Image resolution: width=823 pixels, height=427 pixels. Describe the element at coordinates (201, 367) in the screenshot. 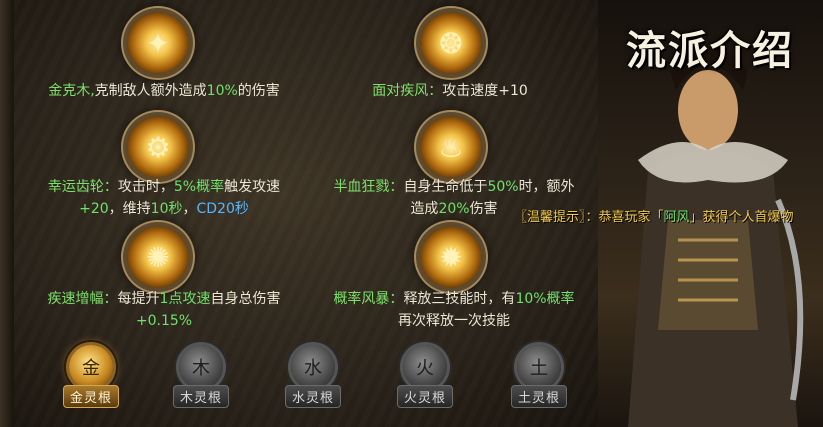

I see `wood-emblem-icon: 木` at that location.